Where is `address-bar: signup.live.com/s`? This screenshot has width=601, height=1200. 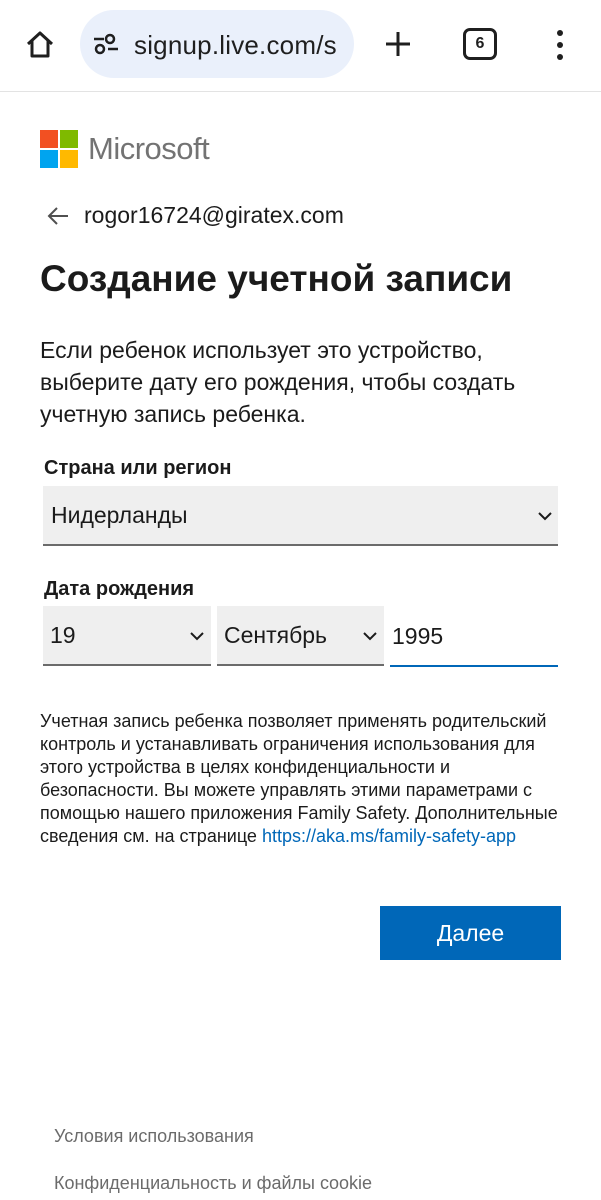 address-bar: signup.live.com/s is located at coordinates (217, 44).